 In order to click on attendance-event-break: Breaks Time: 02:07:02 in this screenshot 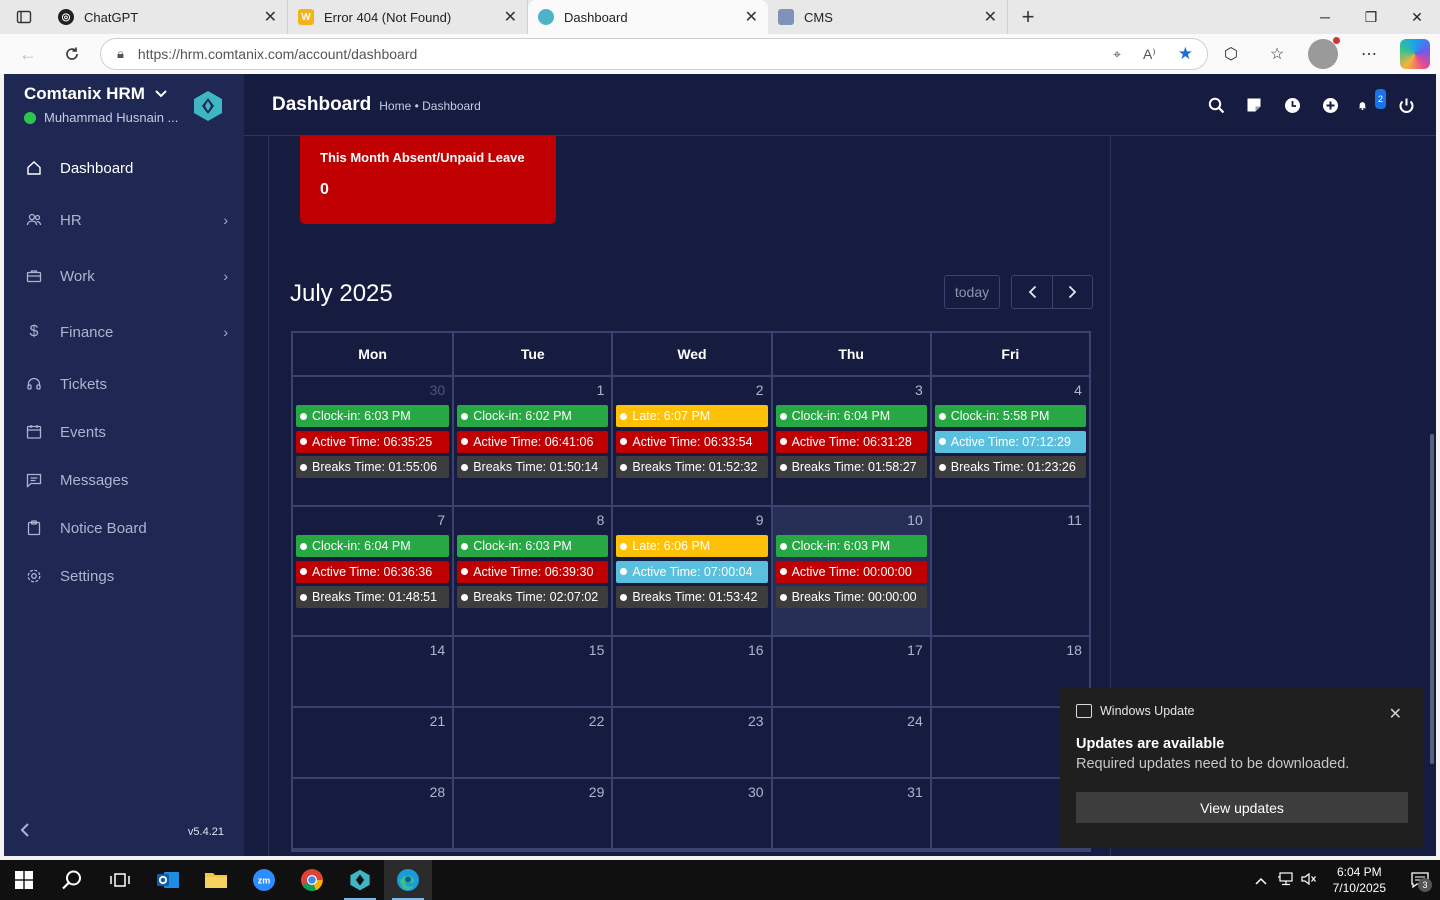, I will do `click(533, 597)`.